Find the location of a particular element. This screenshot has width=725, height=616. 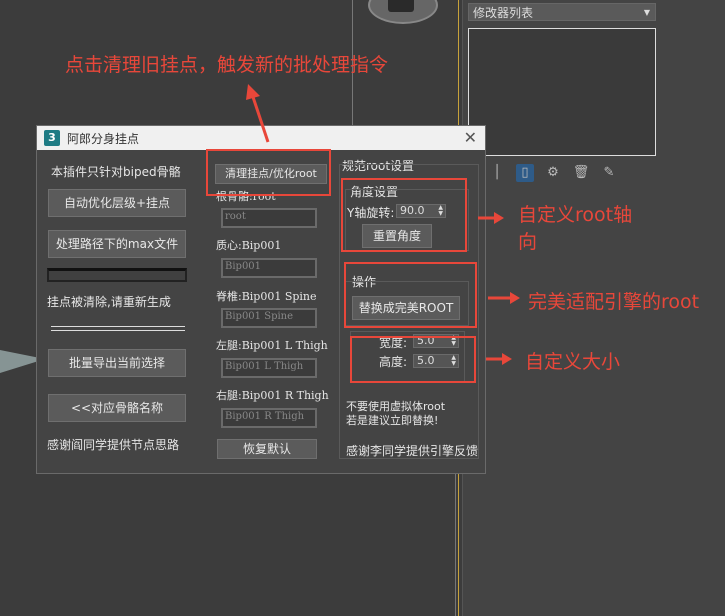

highlight-angle-settings is located at coordinates (404, 215).